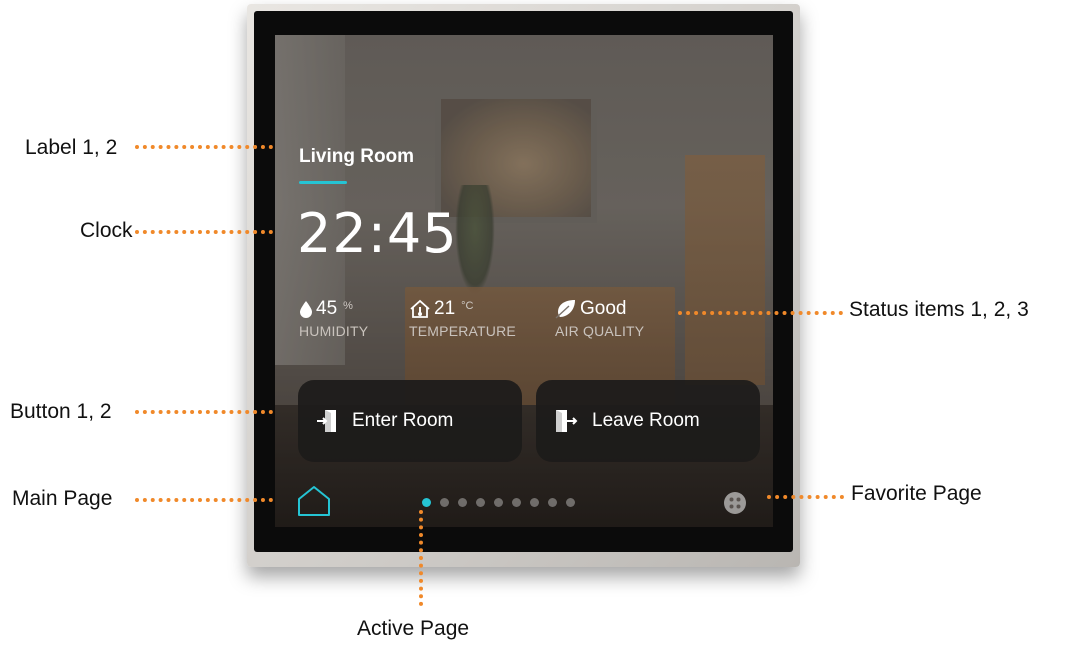  Describe the element at coordinates (420, 308) in the screenshot. I see `home-thermometer-icon` at that location.